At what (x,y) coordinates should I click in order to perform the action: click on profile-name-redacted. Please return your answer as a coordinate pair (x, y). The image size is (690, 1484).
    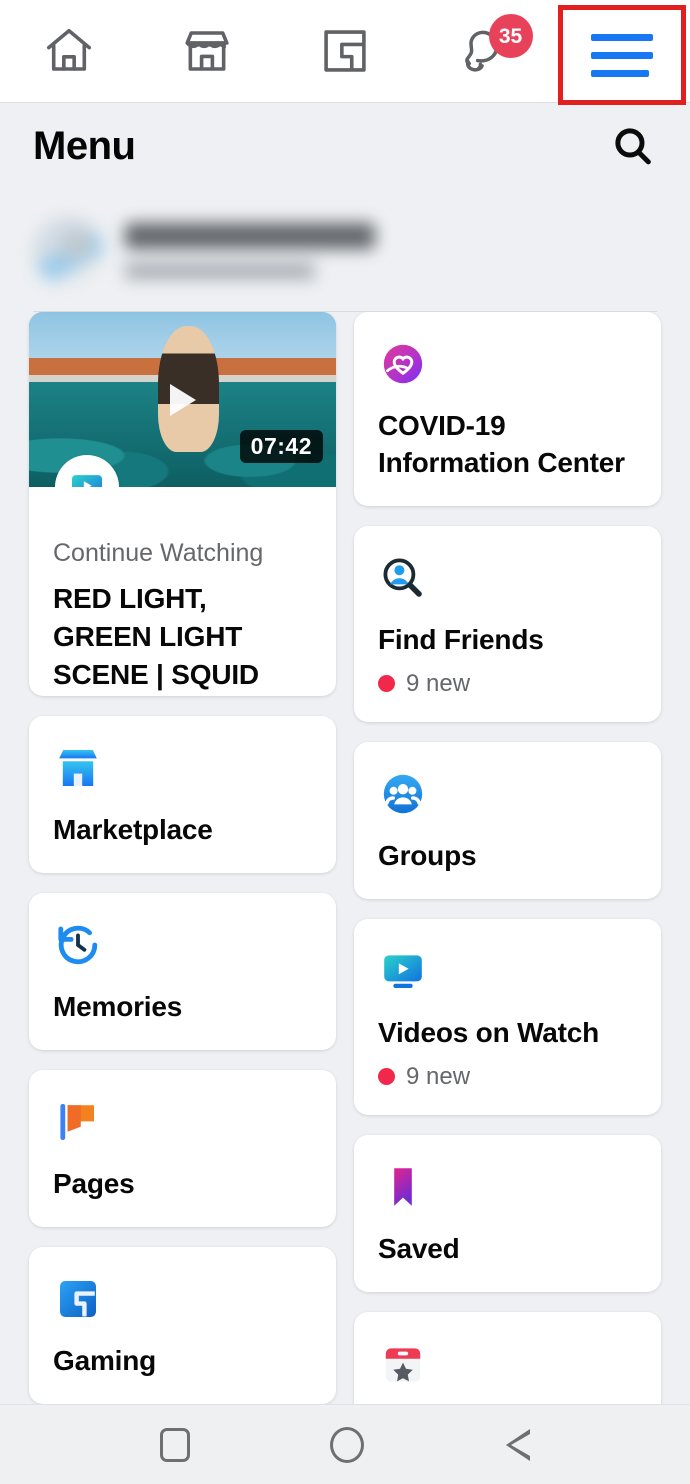
    Looking at the image, I should click on (250, 235).